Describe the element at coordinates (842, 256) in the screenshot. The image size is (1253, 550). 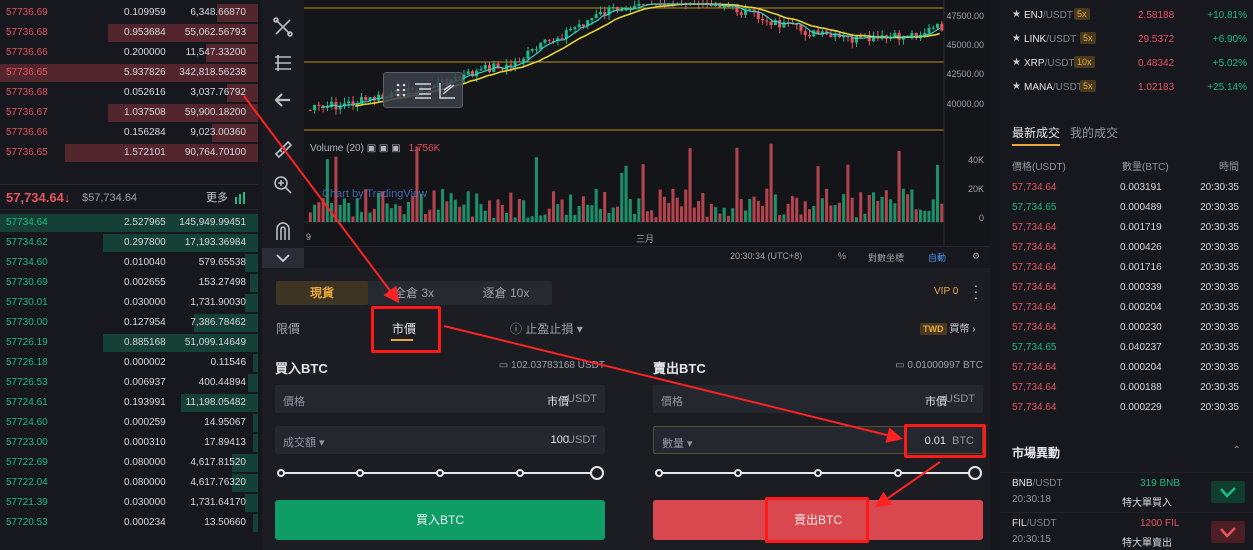
I see `percent-scale-toggle: %` at that location.